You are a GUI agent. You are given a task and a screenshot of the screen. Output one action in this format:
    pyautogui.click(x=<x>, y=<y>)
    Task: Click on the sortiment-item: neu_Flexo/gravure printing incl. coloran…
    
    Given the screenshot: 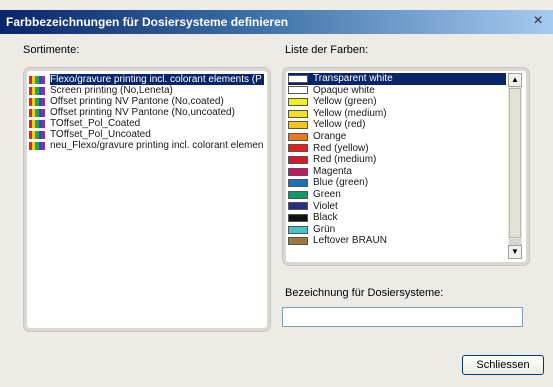 What is the action you would take?
    pyautogui.click(x=147, y=145)
    